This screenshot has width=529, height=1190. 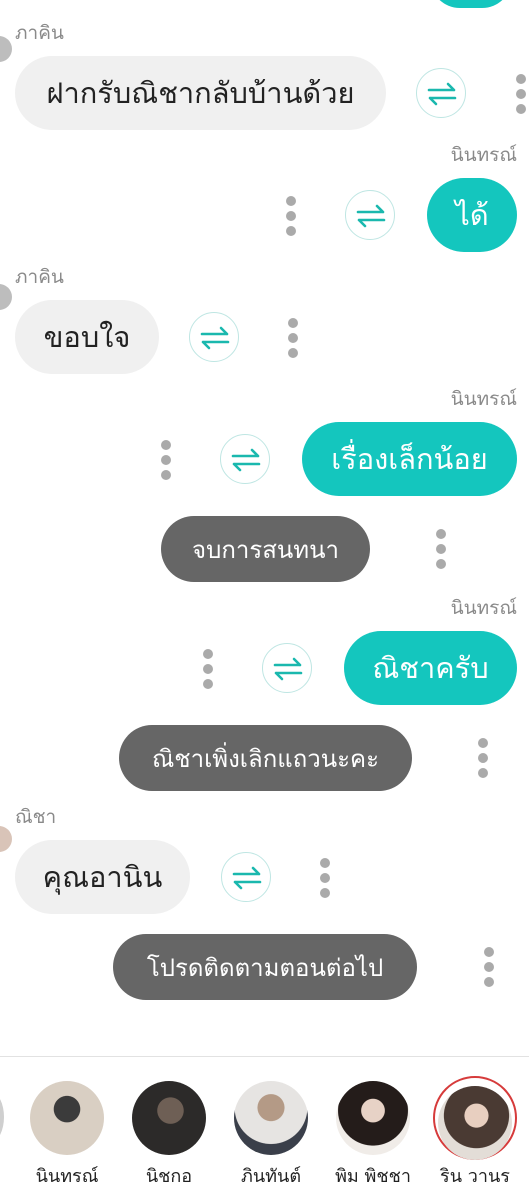 What do you see at coordinates (409, 459) in the screenshot?
I see `message-bubble: เรื่องเล็กน้อย` at bounding box center [409, 459].